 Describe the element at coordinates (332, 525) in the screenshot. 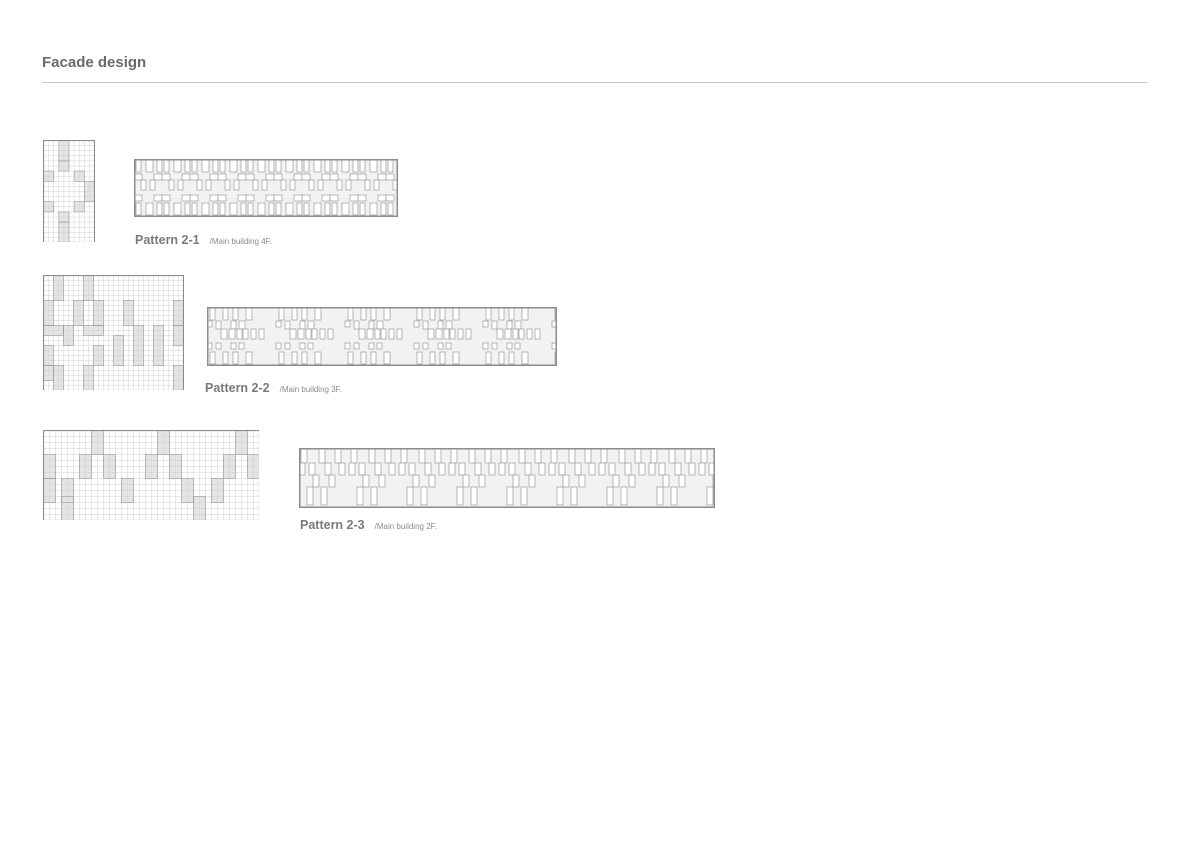

I see `pattern-2-3-name: Pattern 2-3` at that location.